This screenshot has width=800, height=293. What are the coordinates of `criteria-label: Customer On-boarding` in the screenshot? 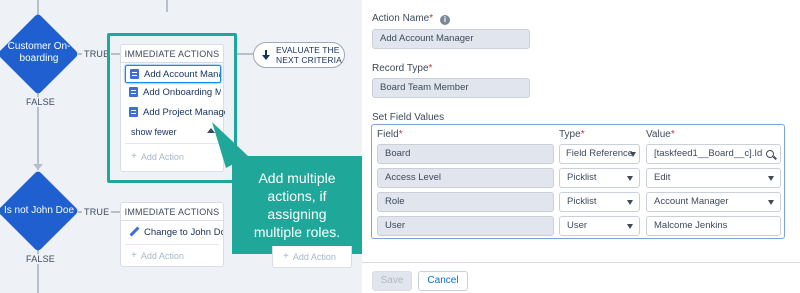 It's located at (39, 52).